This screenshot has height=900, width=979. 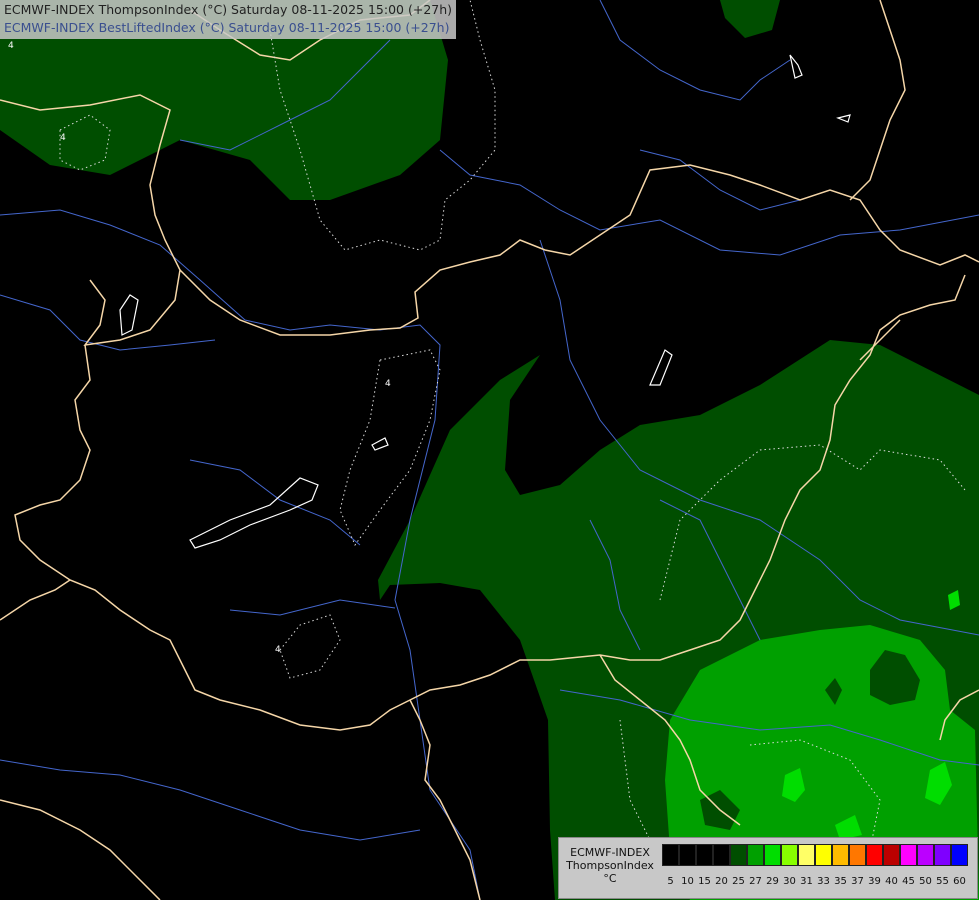 I want to click on legend-tick-label: 40, so click(x=891, y=881).